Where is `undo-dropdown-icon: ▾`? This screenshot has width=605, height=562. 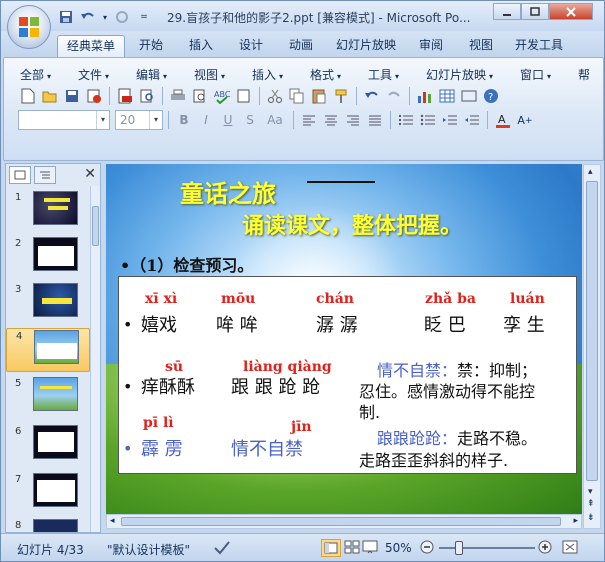 undo-dropdown-icon: ▾ is located at coordinates (105, 17).